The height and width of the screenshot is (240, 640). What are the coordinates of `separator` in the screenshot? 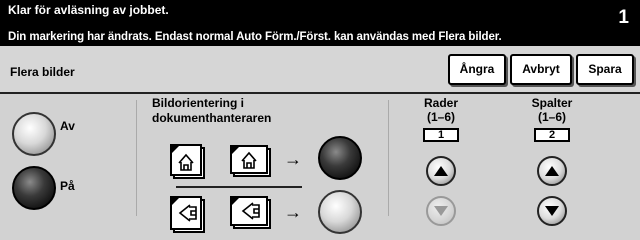 It's located at (239, 187).